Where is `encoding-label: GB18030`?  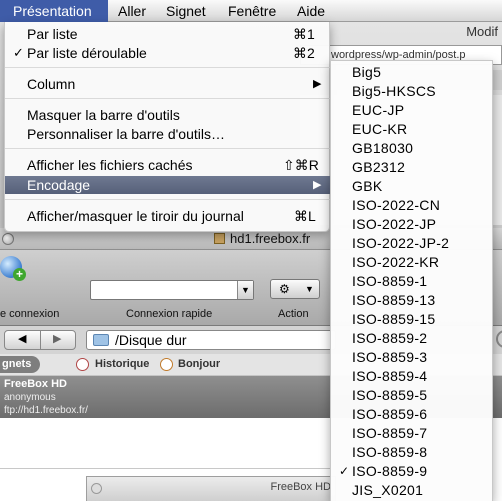
encoding-label: GB18030 is located at coordinates (383, 148).